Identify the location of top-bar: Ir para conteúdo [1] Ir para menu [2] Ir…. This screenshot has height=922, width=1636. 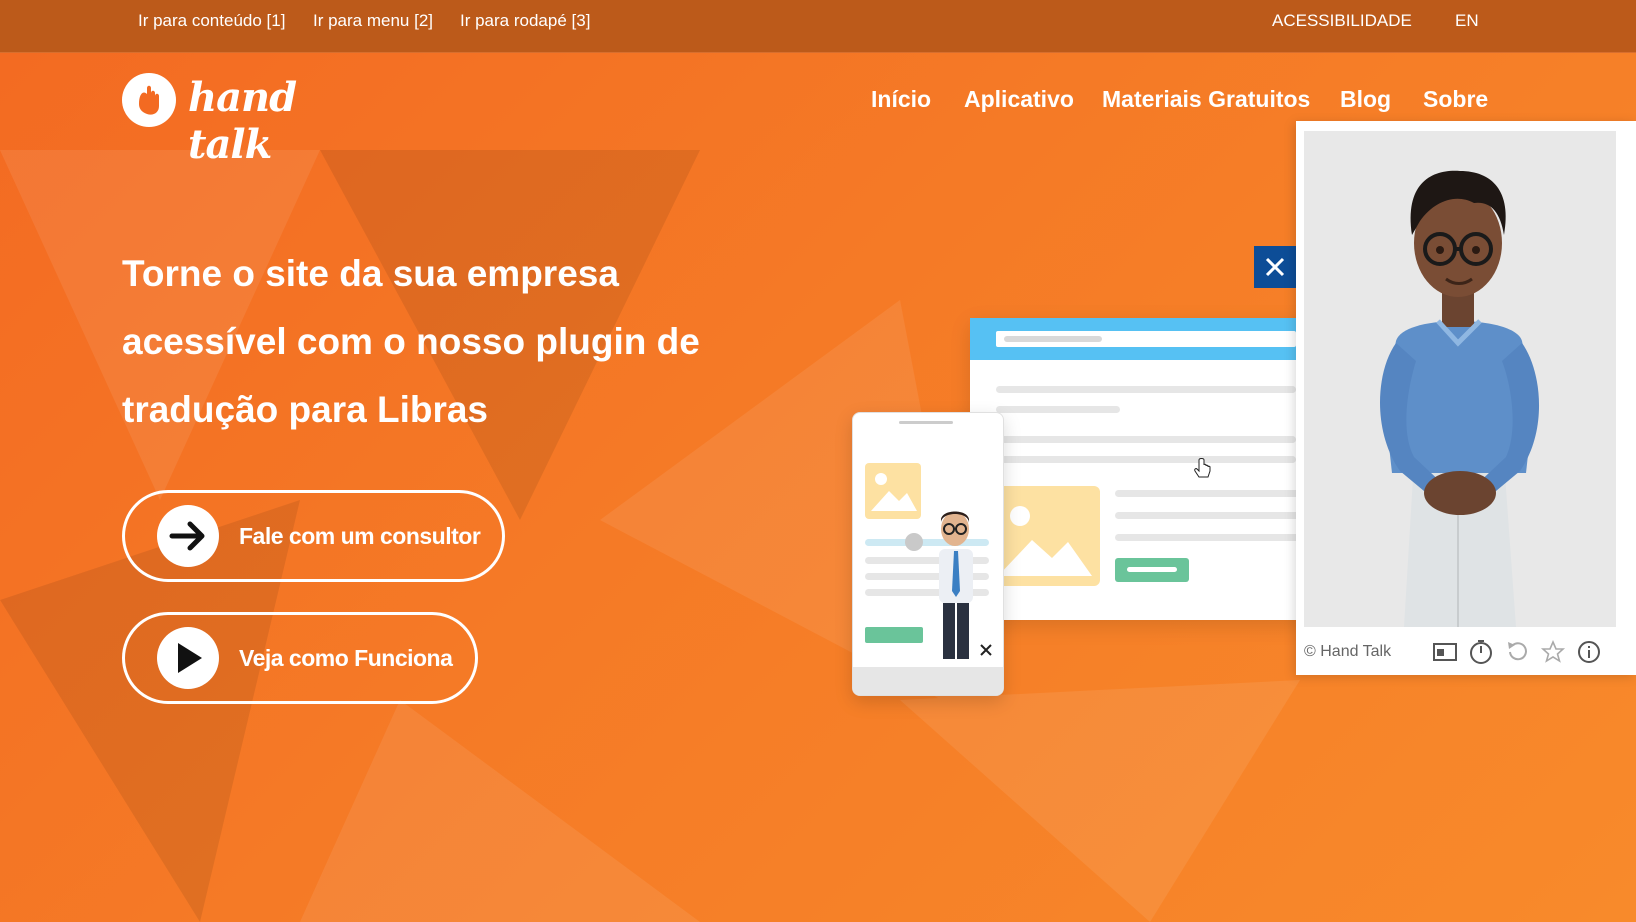
(818, 26).